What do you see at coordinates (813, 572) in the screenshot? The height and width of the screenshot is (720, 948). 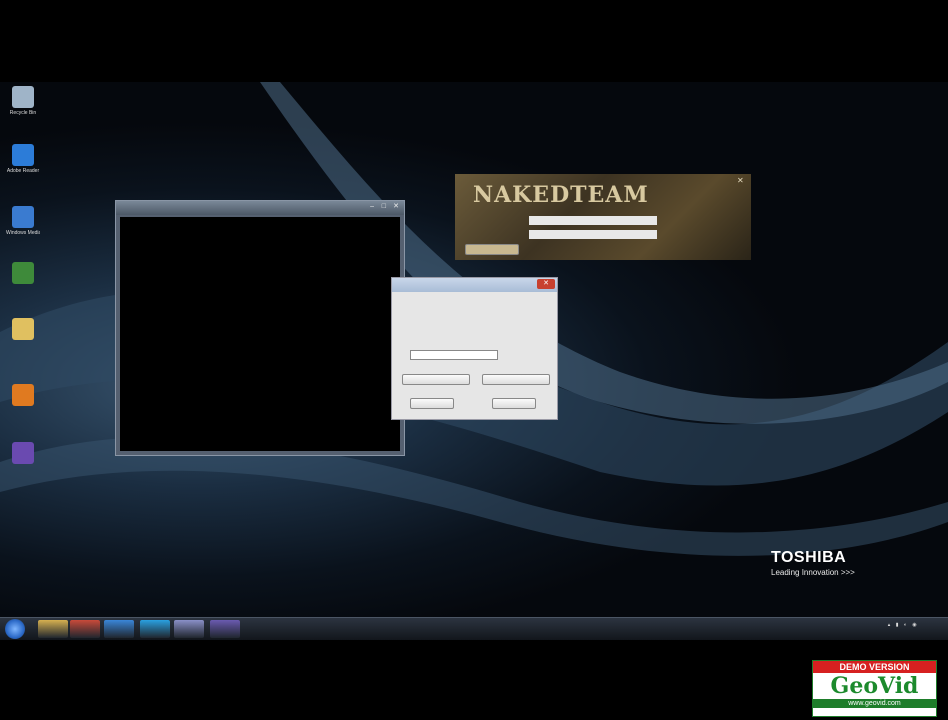 I see `brand-tagline: Leading Innovation >>>` at bounding box center [813, 572].